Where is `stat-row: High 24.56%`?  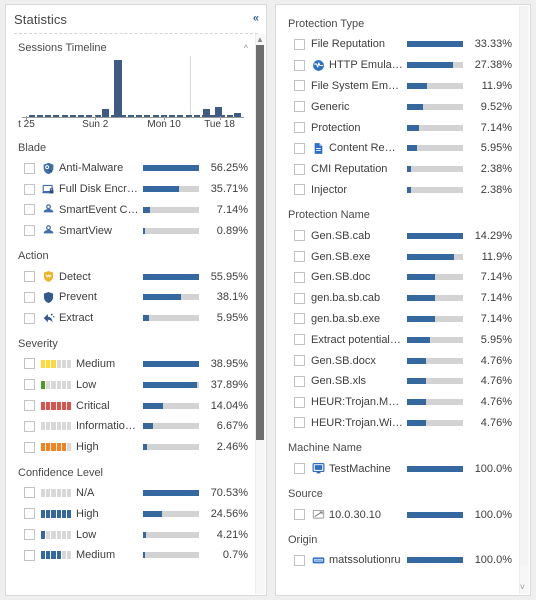 stat-row: High 24.56% is located at coordinates (133, 513).